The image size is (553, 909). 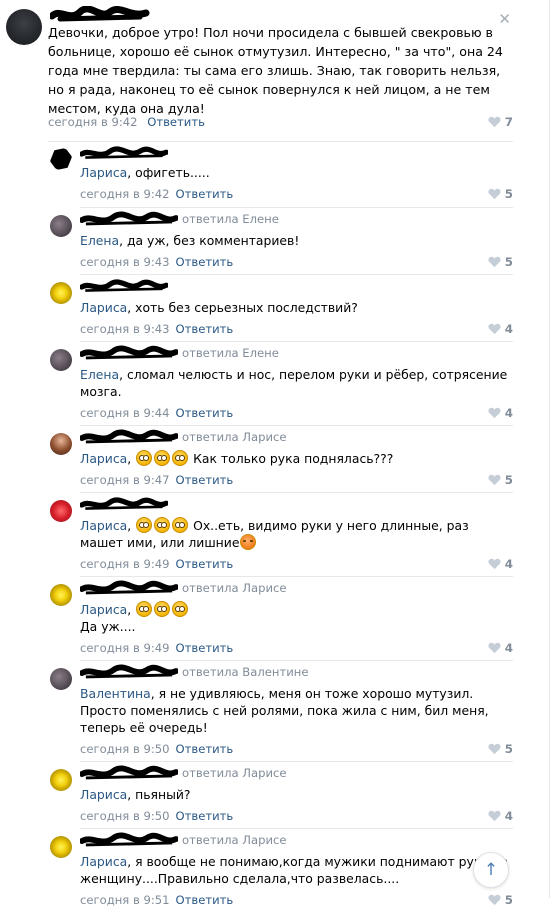 I want to click on comment-time: сегодня в 9:44, so click(x=125, y=413).